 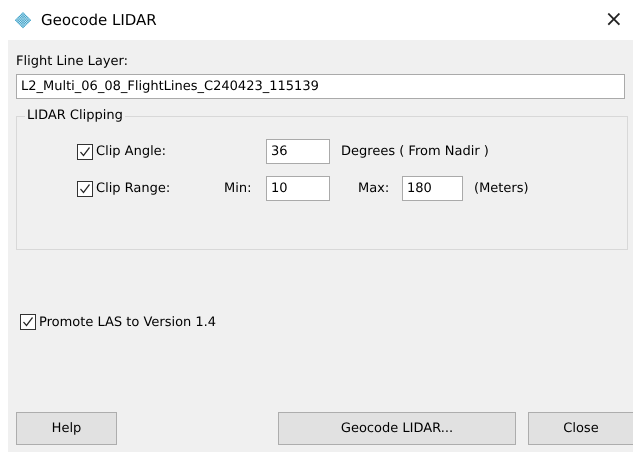 I want to click on clip-angle-field: 36, so click(x=298, y=151).